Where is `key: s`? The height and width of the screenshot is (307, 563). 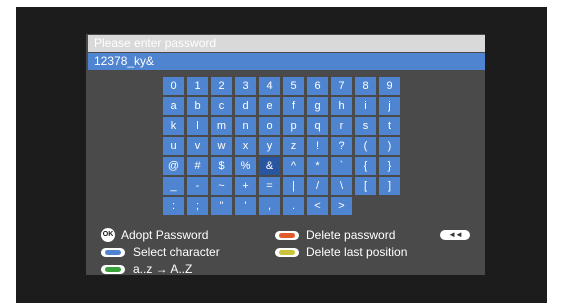 key: s is located at coordinates (365, 126).